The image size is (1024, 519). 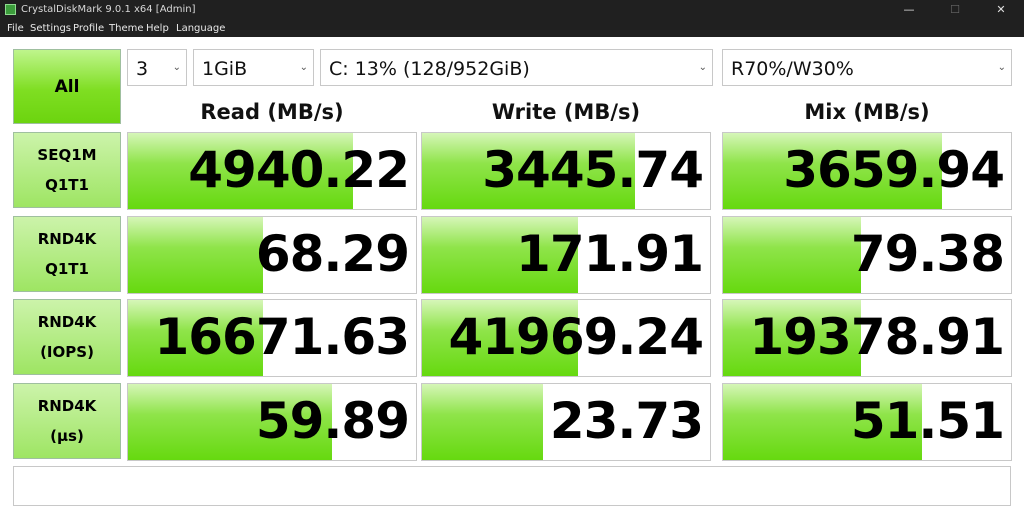 What do you see at coordinates (867, 67) in the screenshot?
I see `mix-ratio-select: R70%/W30% ⌄` at bounding box center [867, 67].